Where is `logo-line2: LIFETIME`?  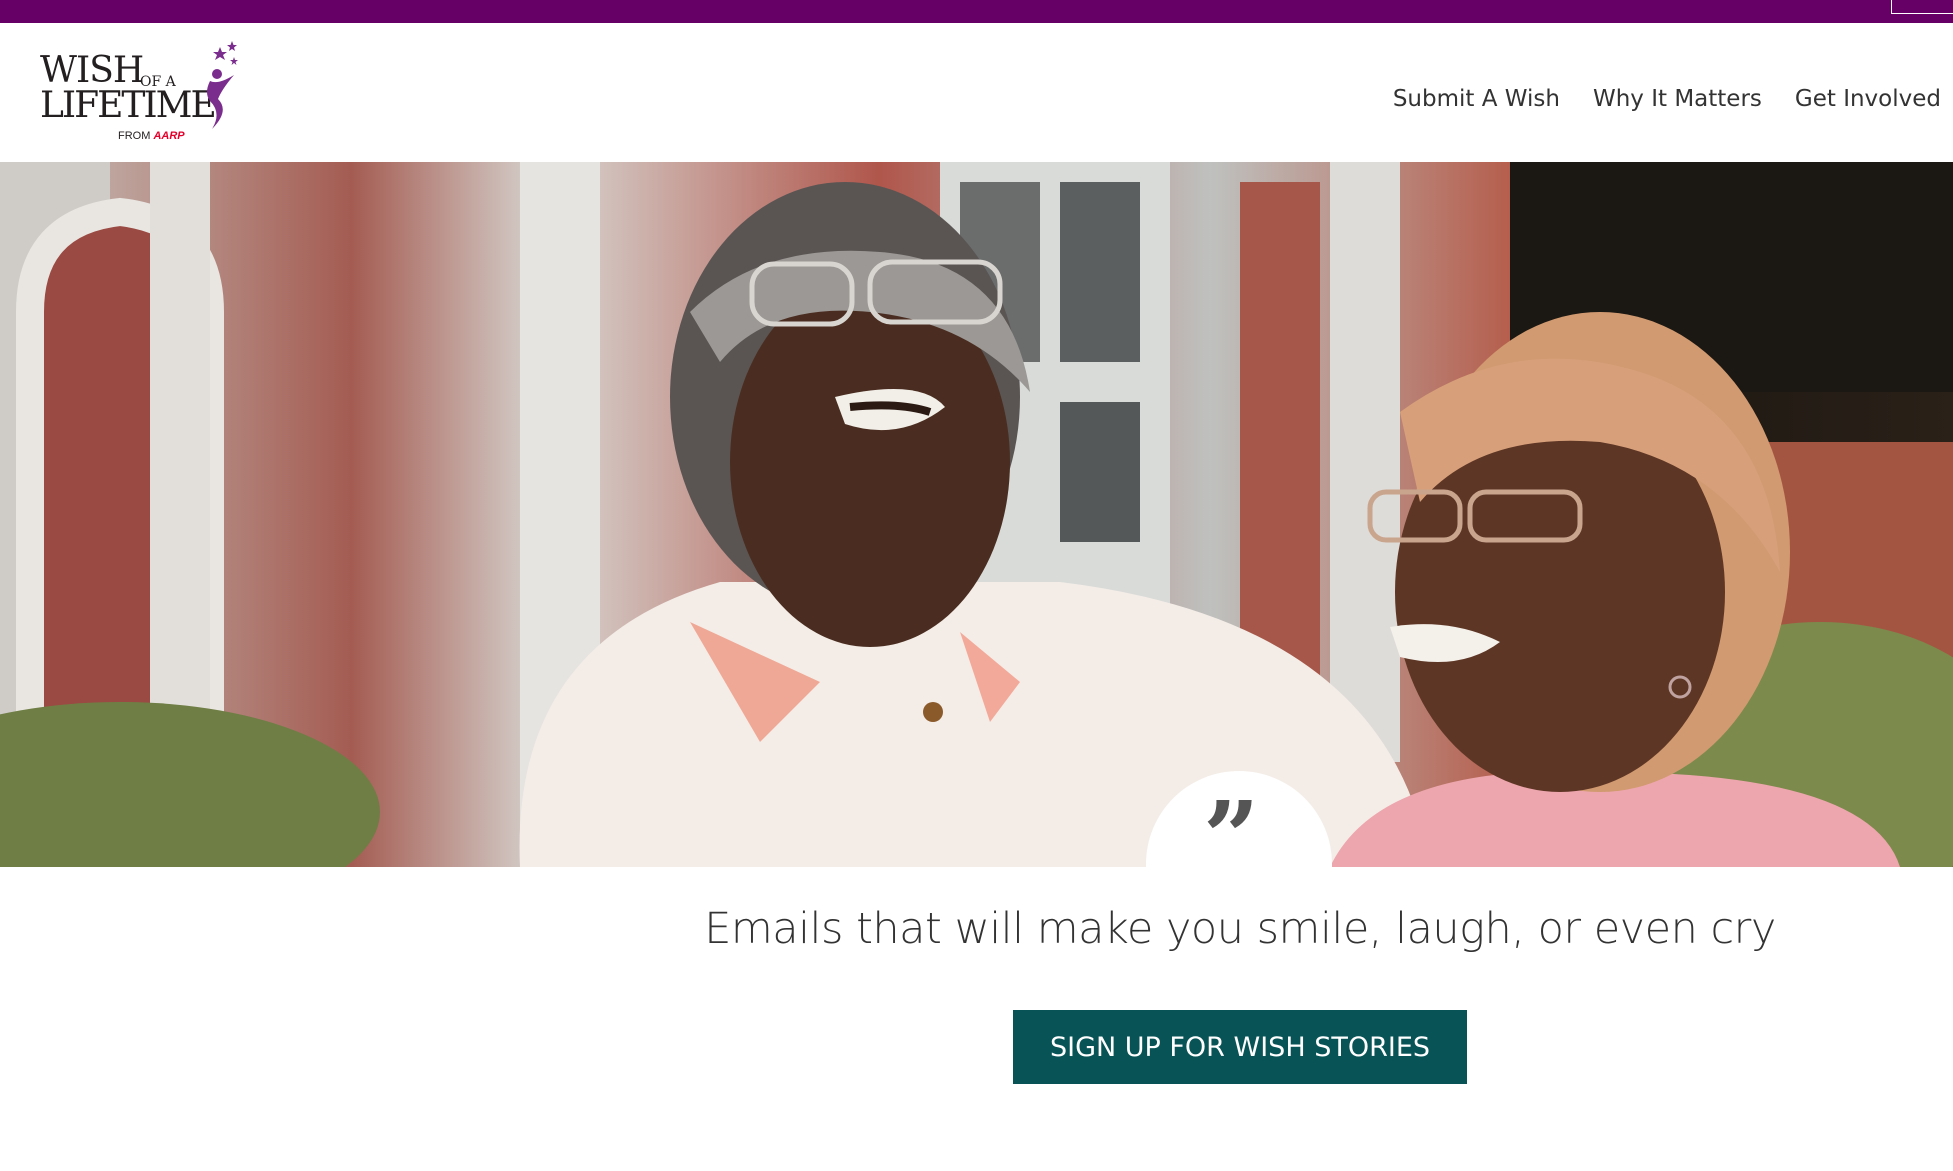 logo-line2: LIFETIME is located at coordinates (128, 105).